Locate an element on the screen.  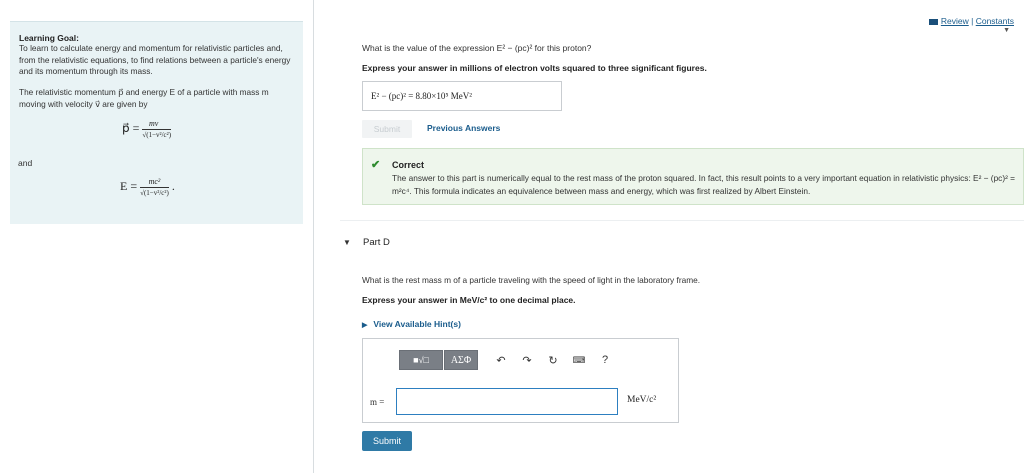
part-d-title: Part D is located at coordinates (376, 242).